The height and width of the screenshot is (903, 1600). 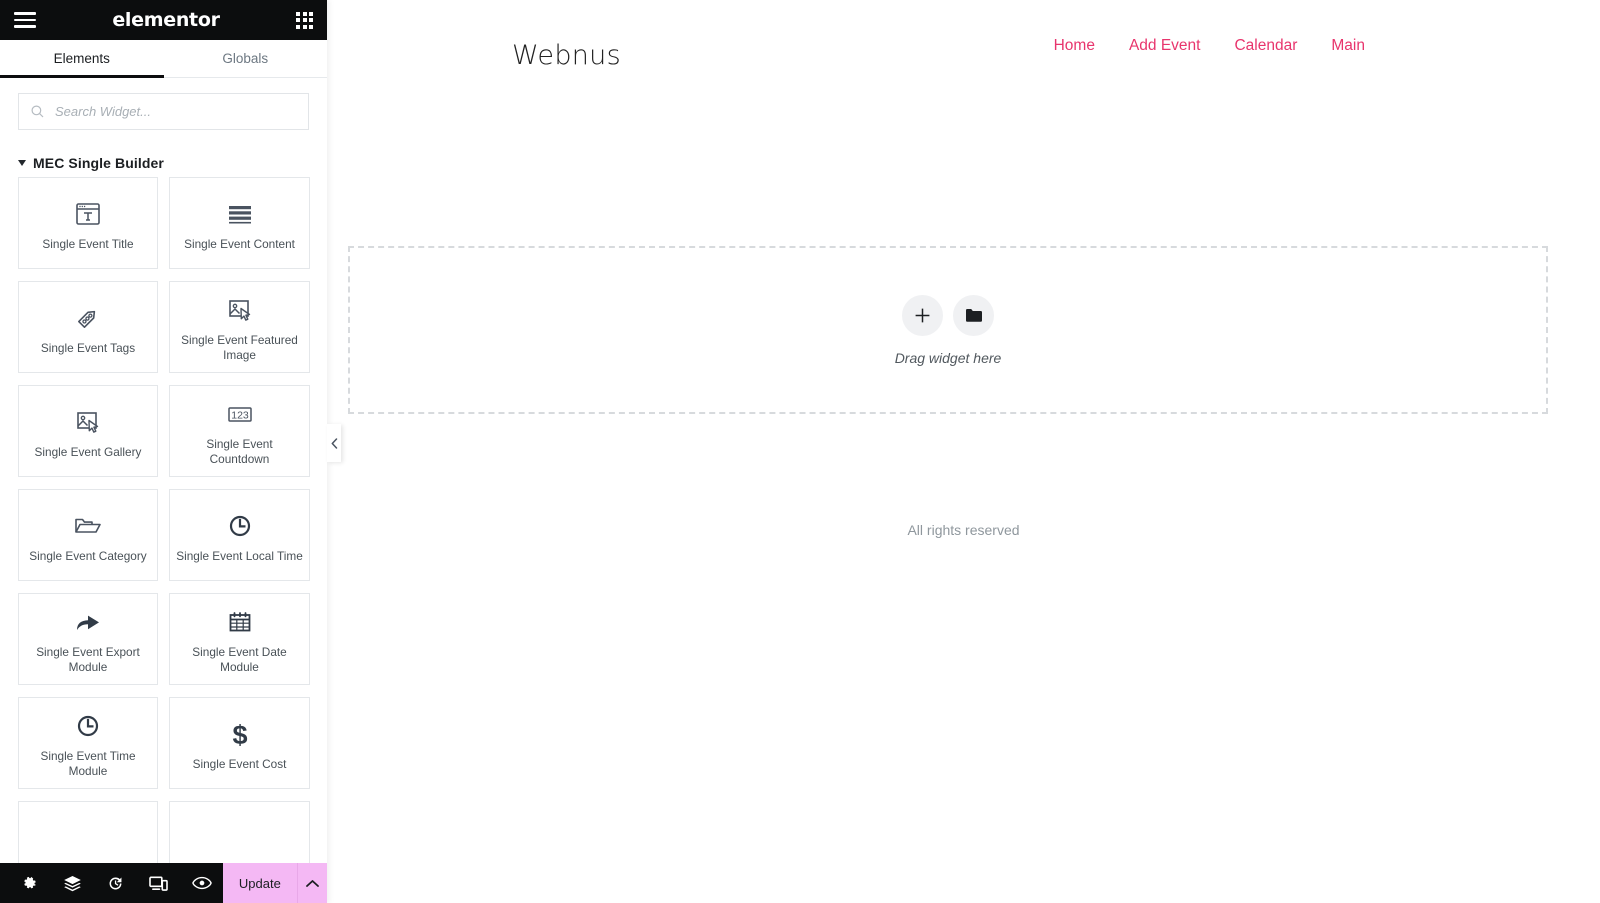 What do you see at coordinates (88, 555) in the screenshot?
I see `widget-label: Single Event Category` at bounding box center [88, 555].